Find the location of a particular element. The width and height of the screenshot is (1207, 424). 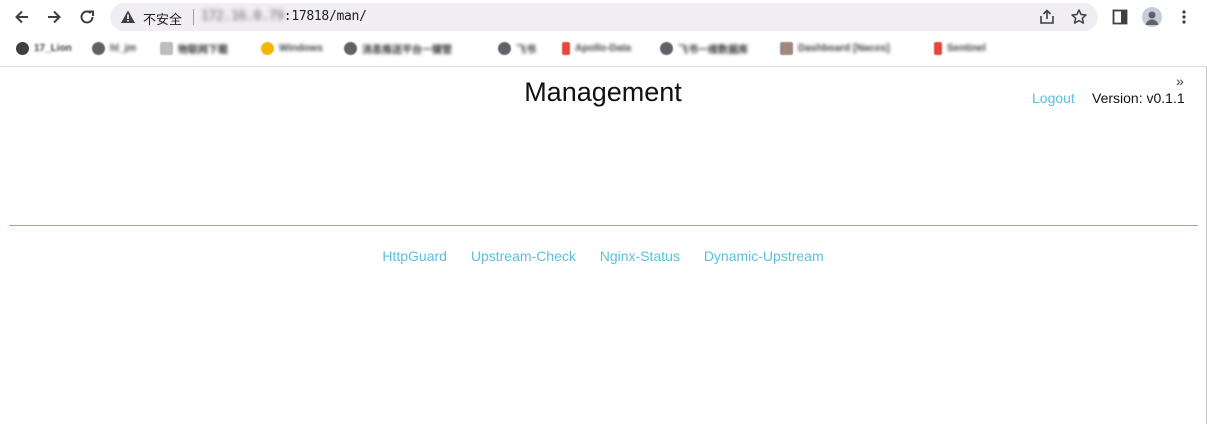

version-label: Version: v0.1.1 is located at coordinates (1138, 98).